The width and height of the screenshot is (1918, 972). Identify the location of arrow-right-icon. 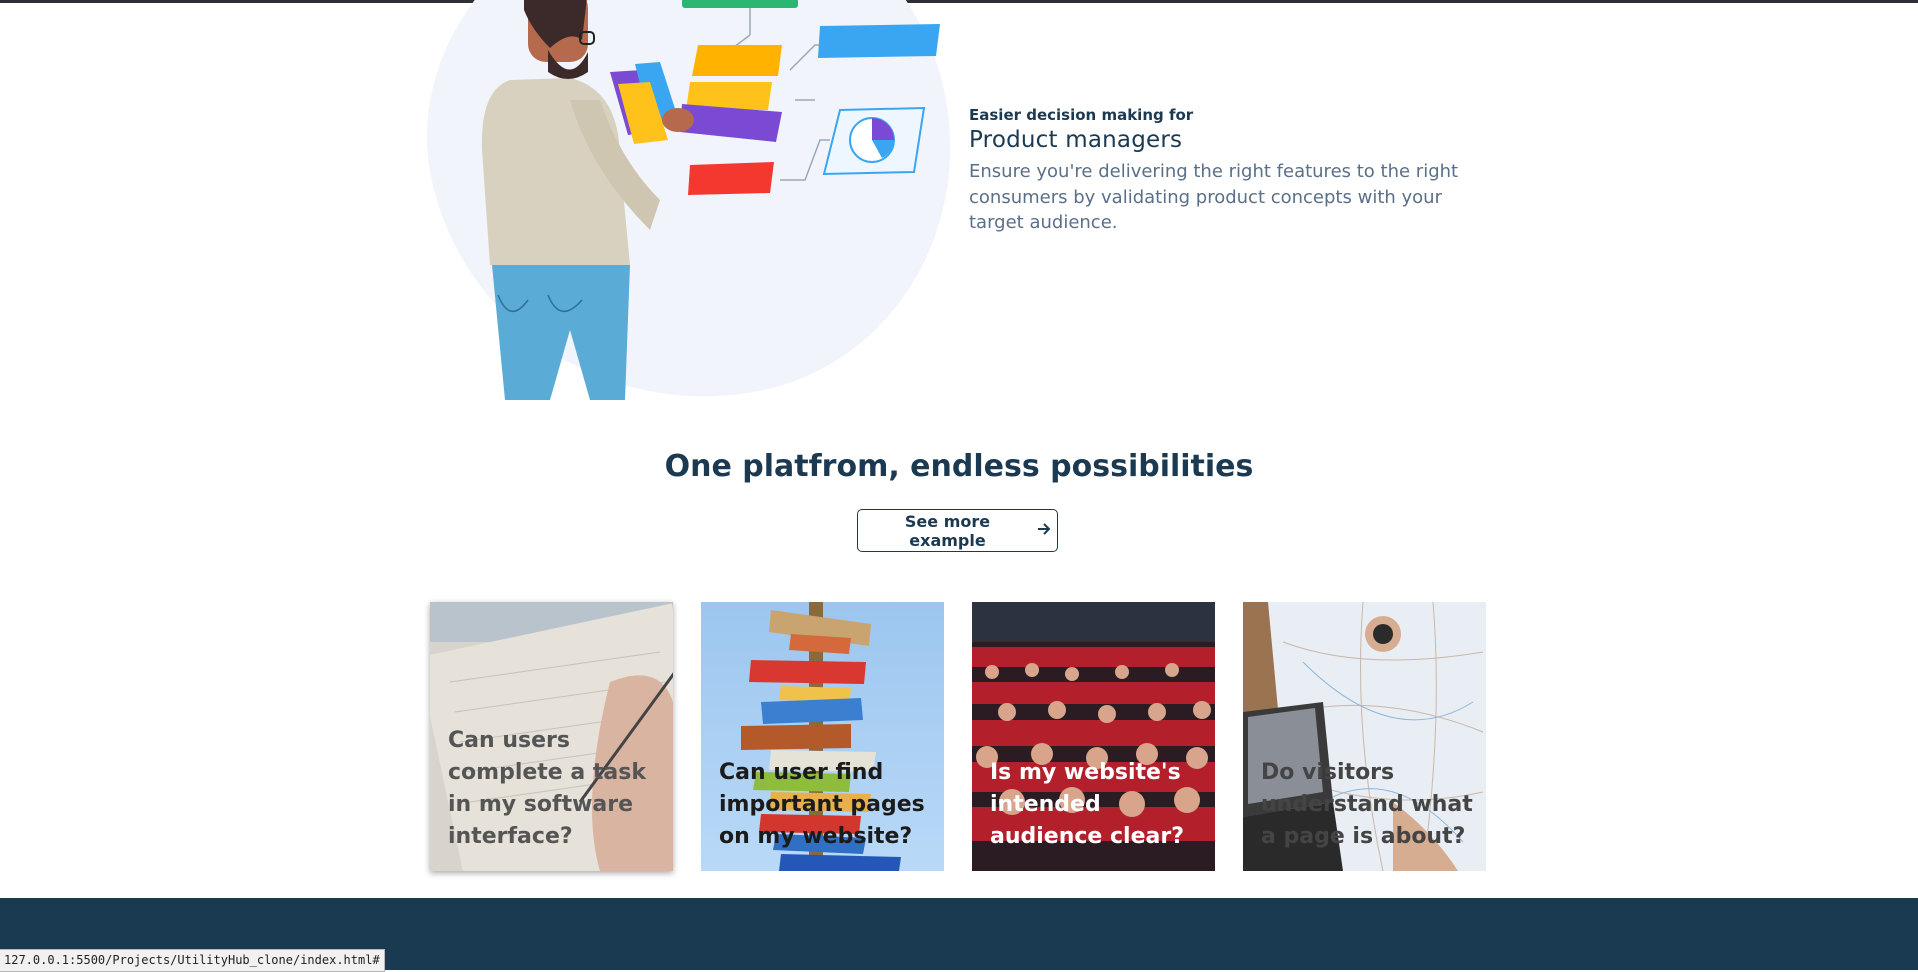
(1044, 530).